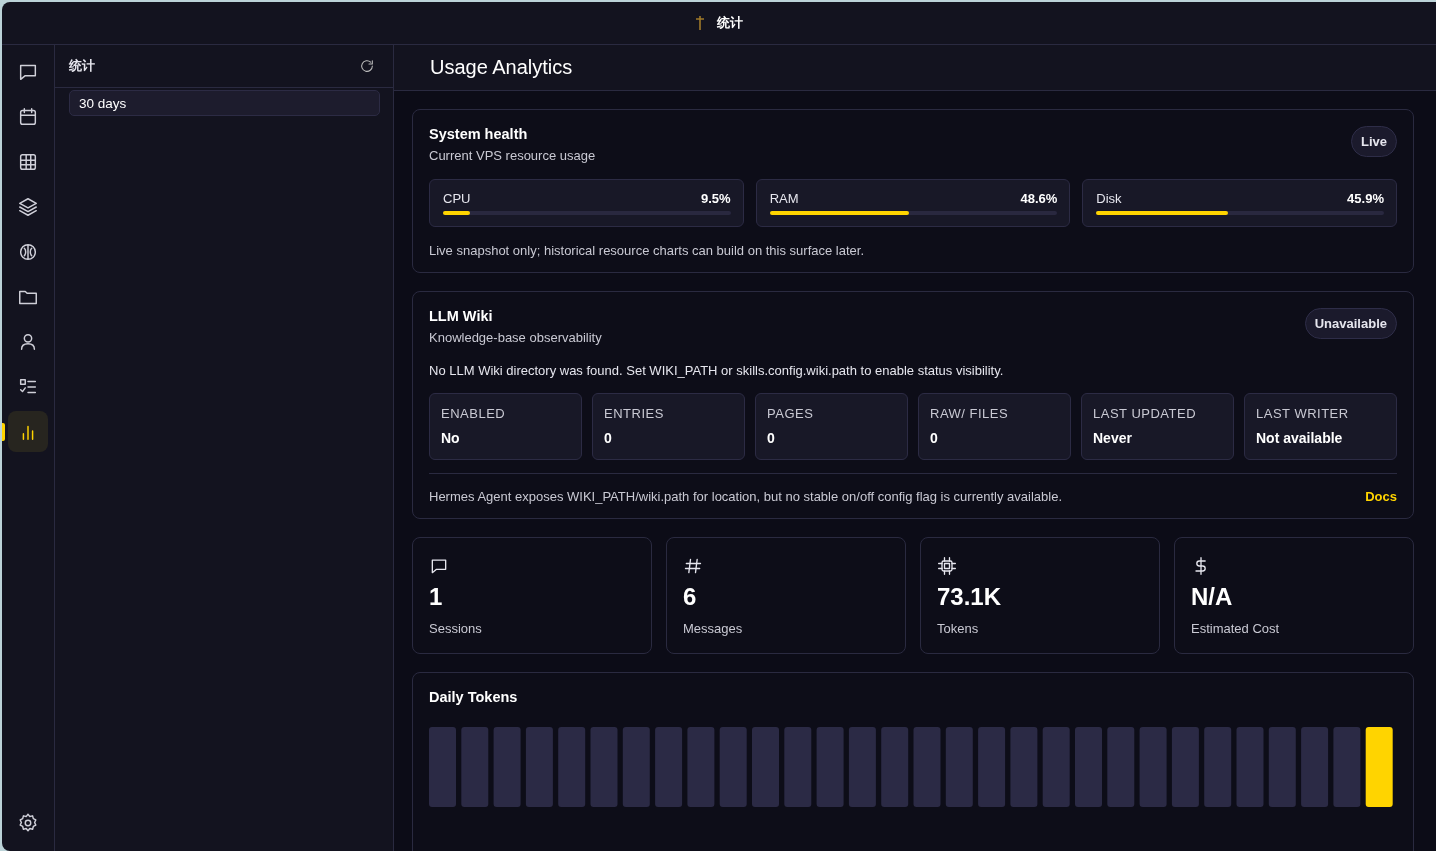 This screenshot has height=851, width=1436. Describe the element at coordinates (791, 413) in the screenshot. I see `stat-label: PAGES` at that location.